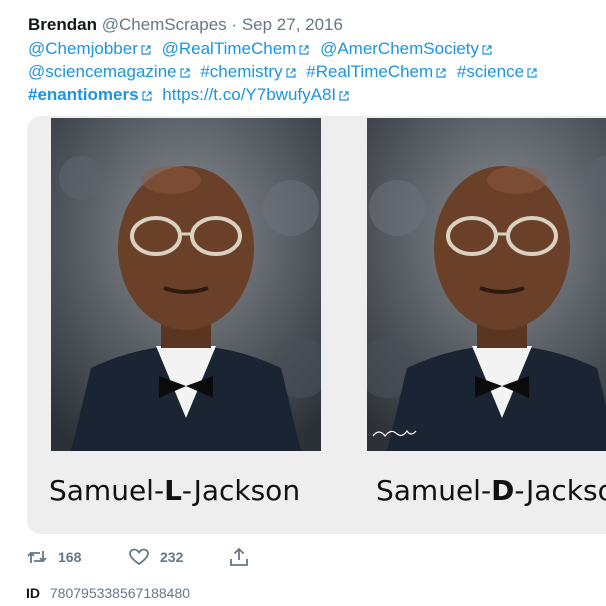 The height and width of the screenshot is (606, 606). I want to click on tweet-header: Brendan @ChemScrapes · Sep 27, 2016, so click(185, 25).